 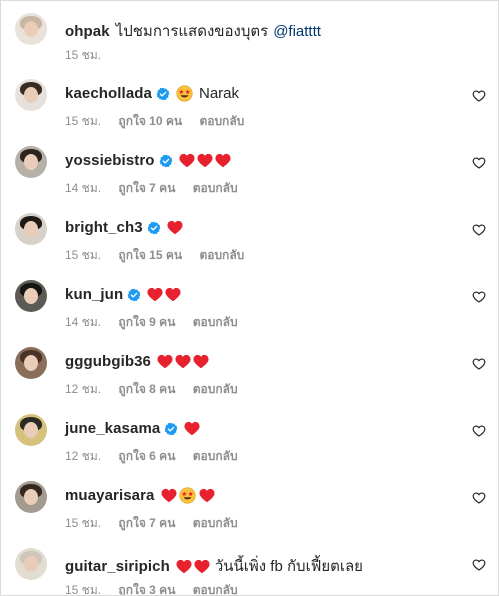 I want to click on comment-username: yossiebistro, so click(x=110, y=160).